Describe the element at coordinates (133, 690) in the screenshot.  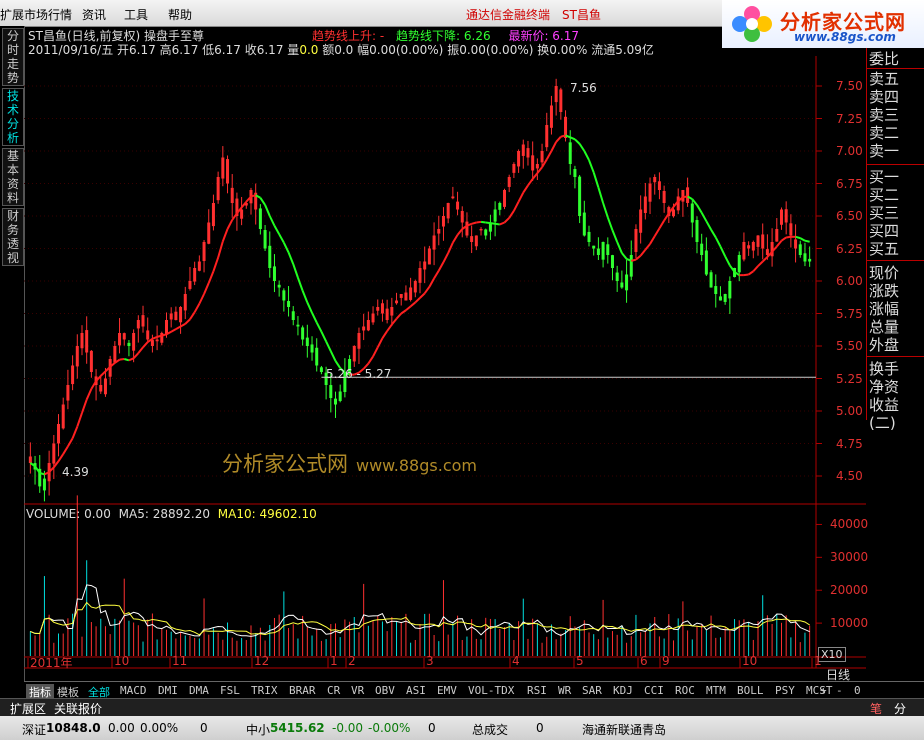
I see `indicator-tab: MACD` at that location.